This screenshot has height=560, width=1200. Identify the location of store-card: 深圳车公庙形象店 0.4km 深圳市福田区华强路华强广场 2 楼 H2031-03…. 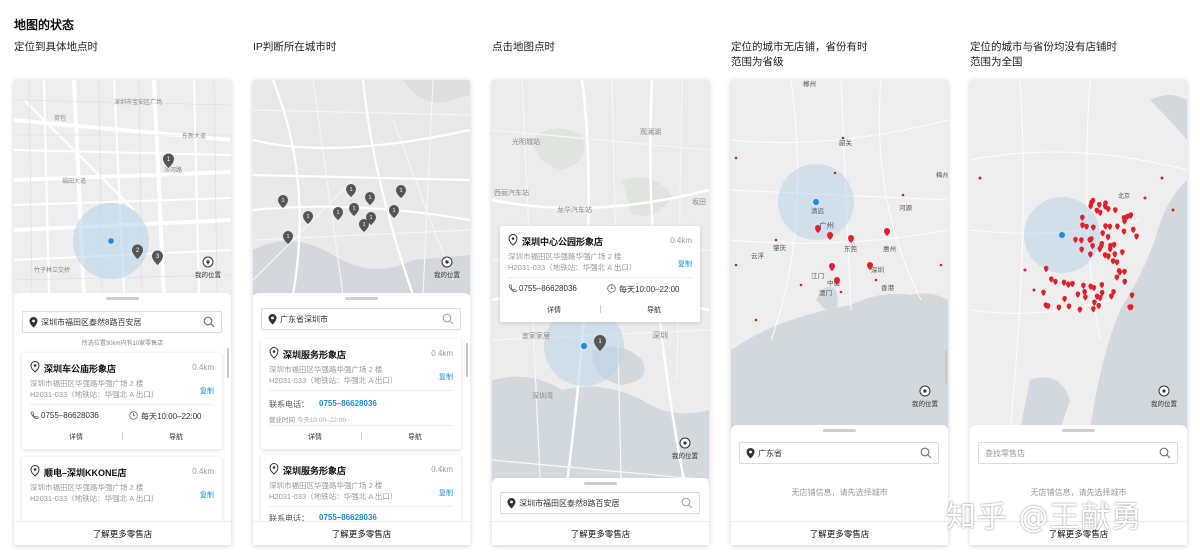
(122, 401).